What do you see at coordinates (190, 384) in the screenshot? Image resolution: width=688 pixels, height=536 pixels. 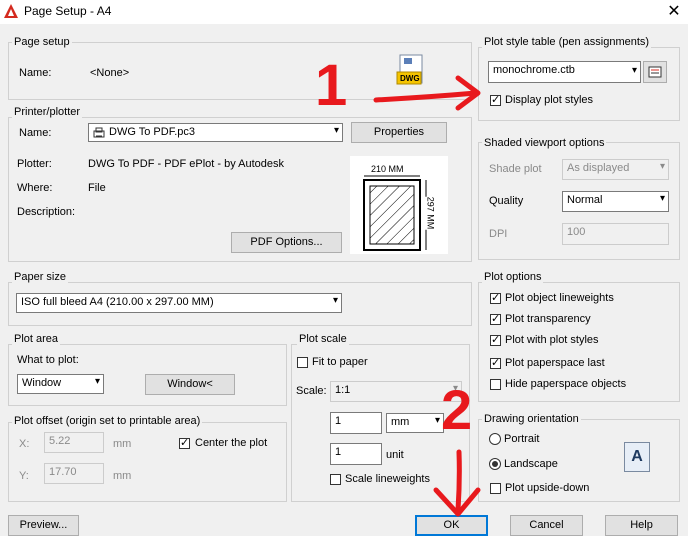 I see `window-pick-button: Window<` at bounding box center [190, 384].